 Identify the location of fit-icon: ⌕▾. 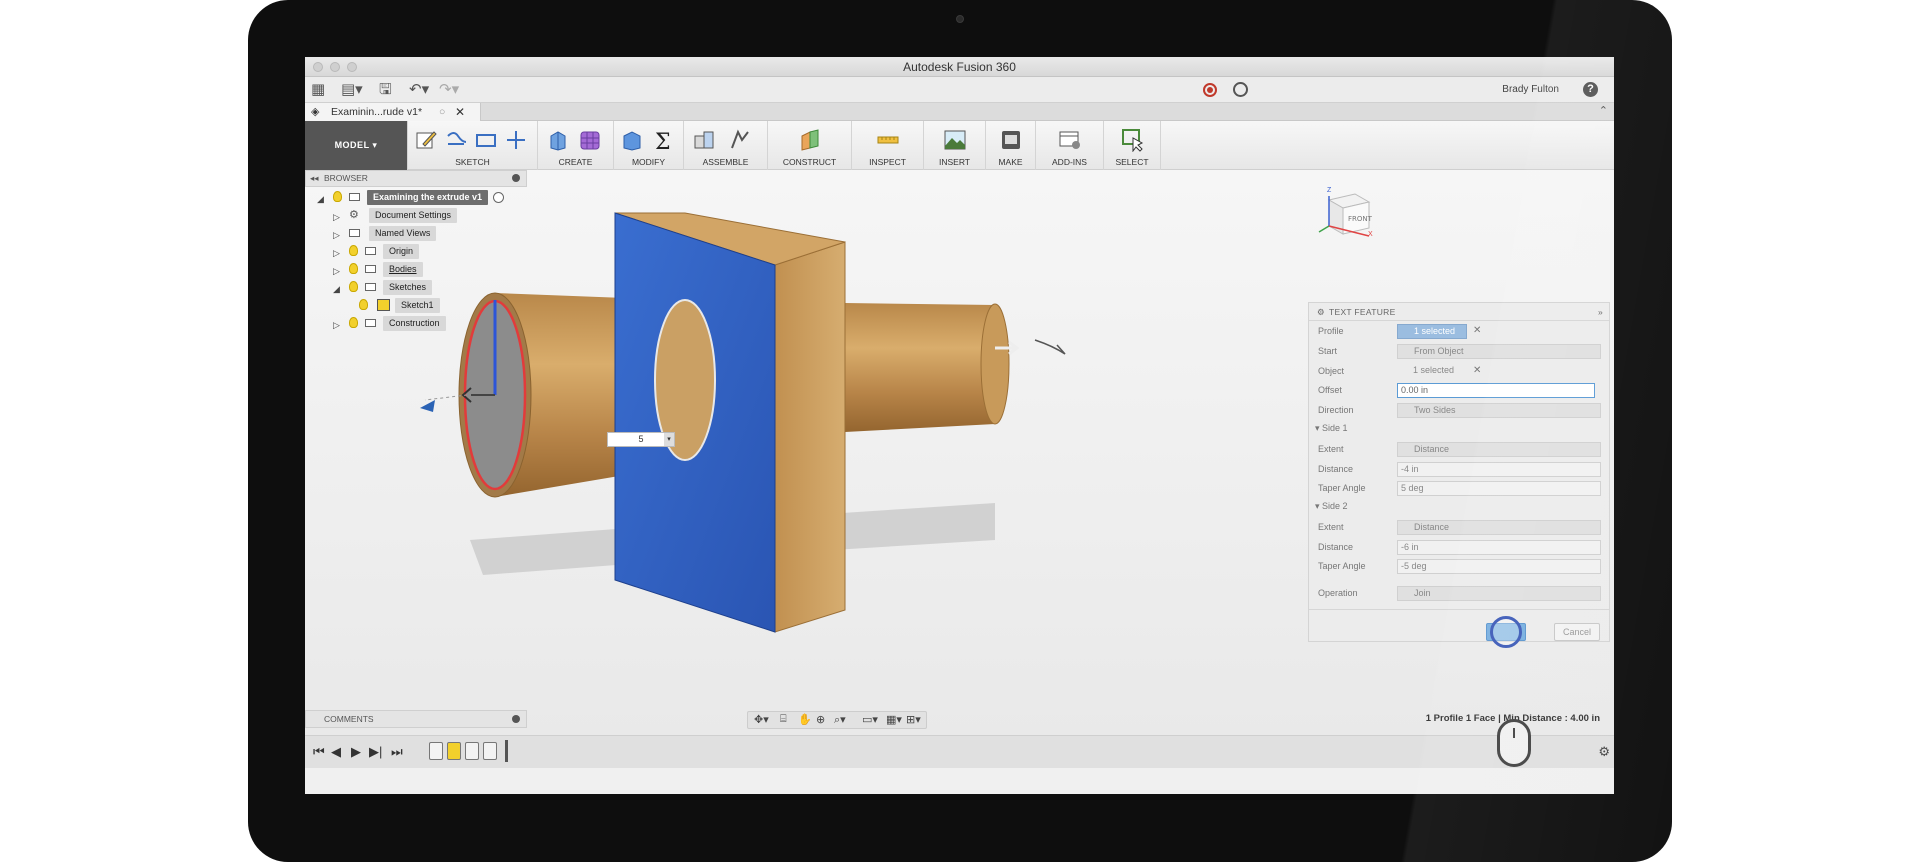
(840, 720).